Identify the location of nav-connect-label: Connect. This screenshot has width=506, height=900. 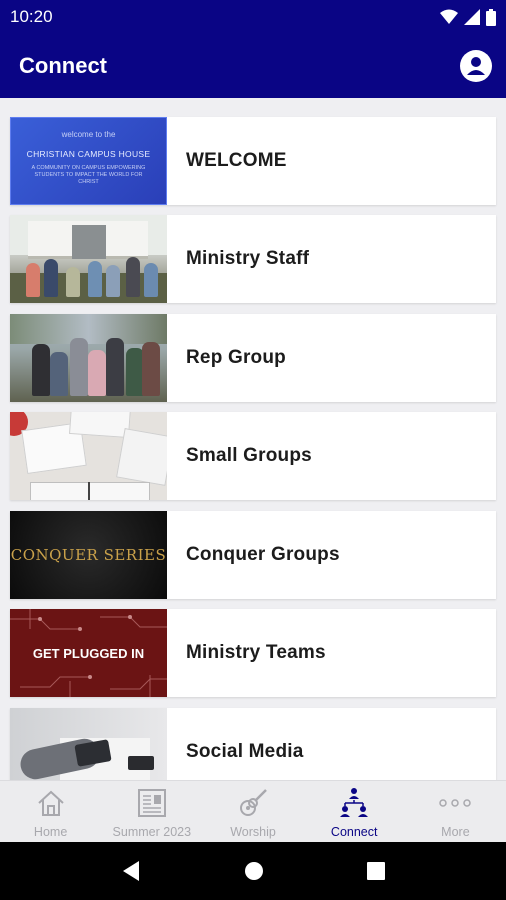
(354, 832).